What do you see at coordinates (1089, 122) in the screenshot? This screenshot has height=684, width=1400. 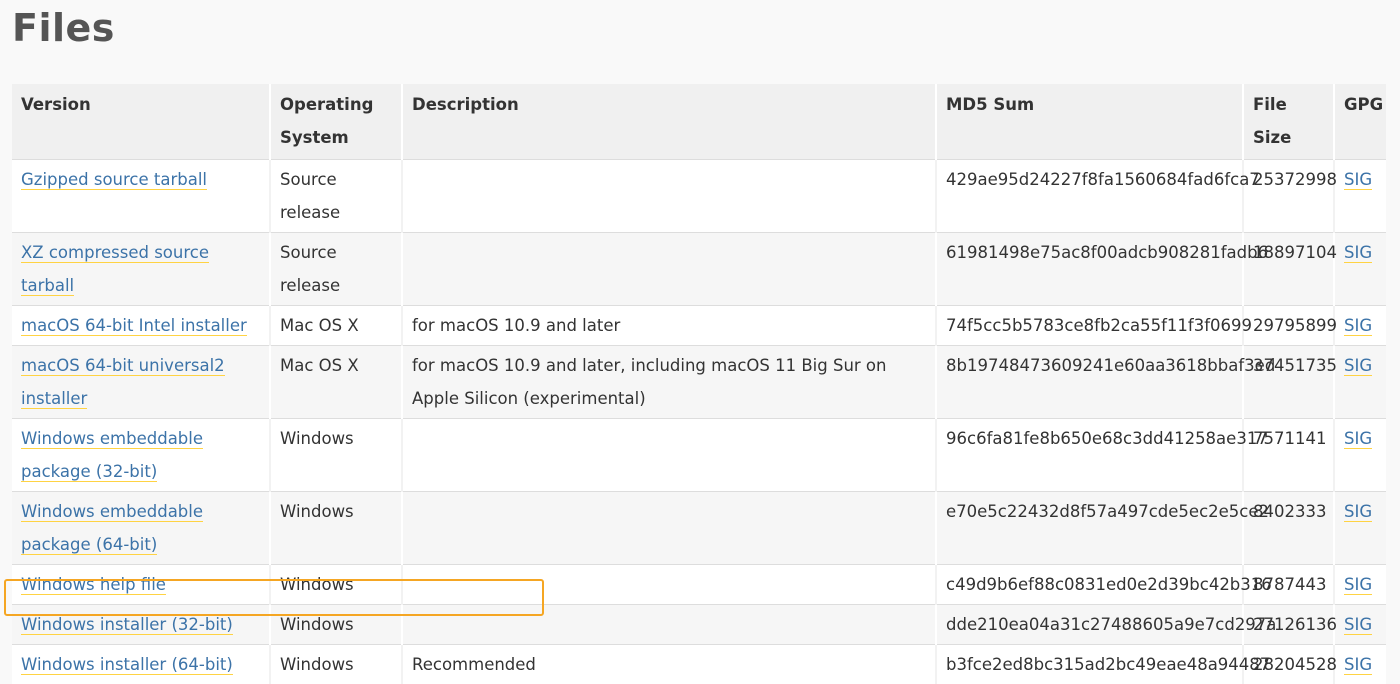 I see `column-header-md5: MD5 Sum` at bounding box center [1089, 122].